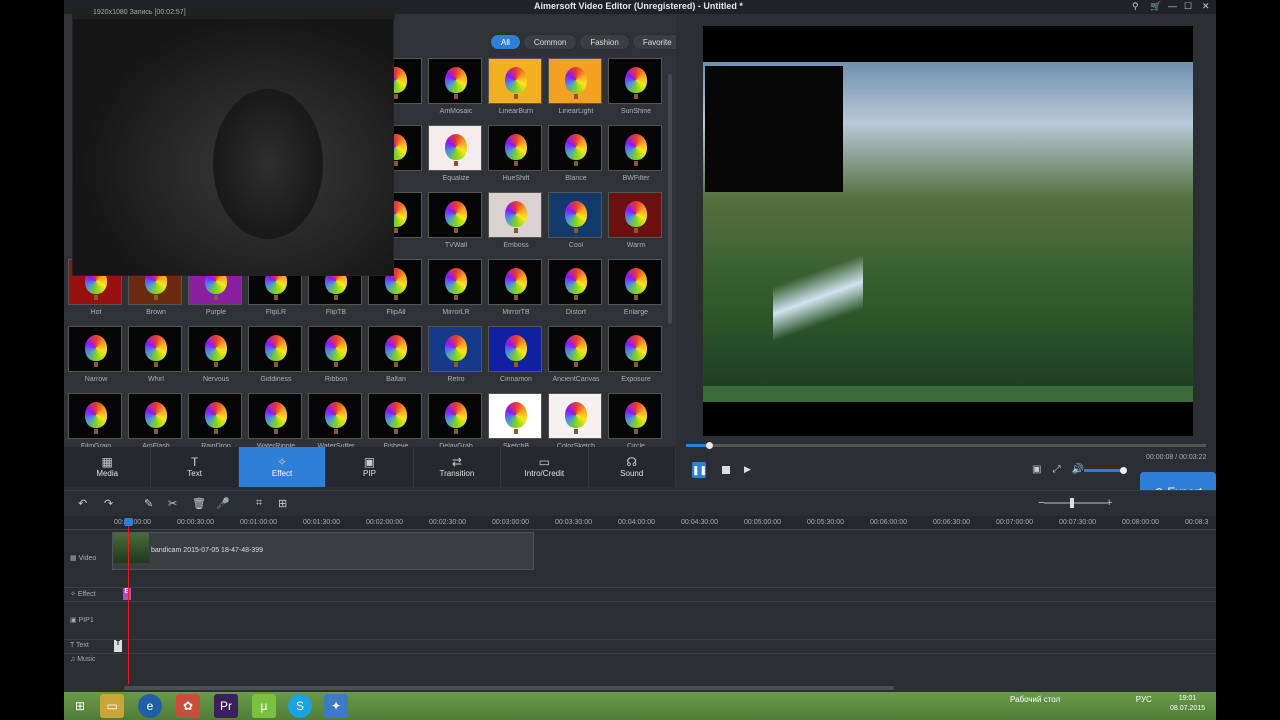 This screenshot has height=720, width=1280. I want to click on explorer-icon: ▭, so click(112, 706).